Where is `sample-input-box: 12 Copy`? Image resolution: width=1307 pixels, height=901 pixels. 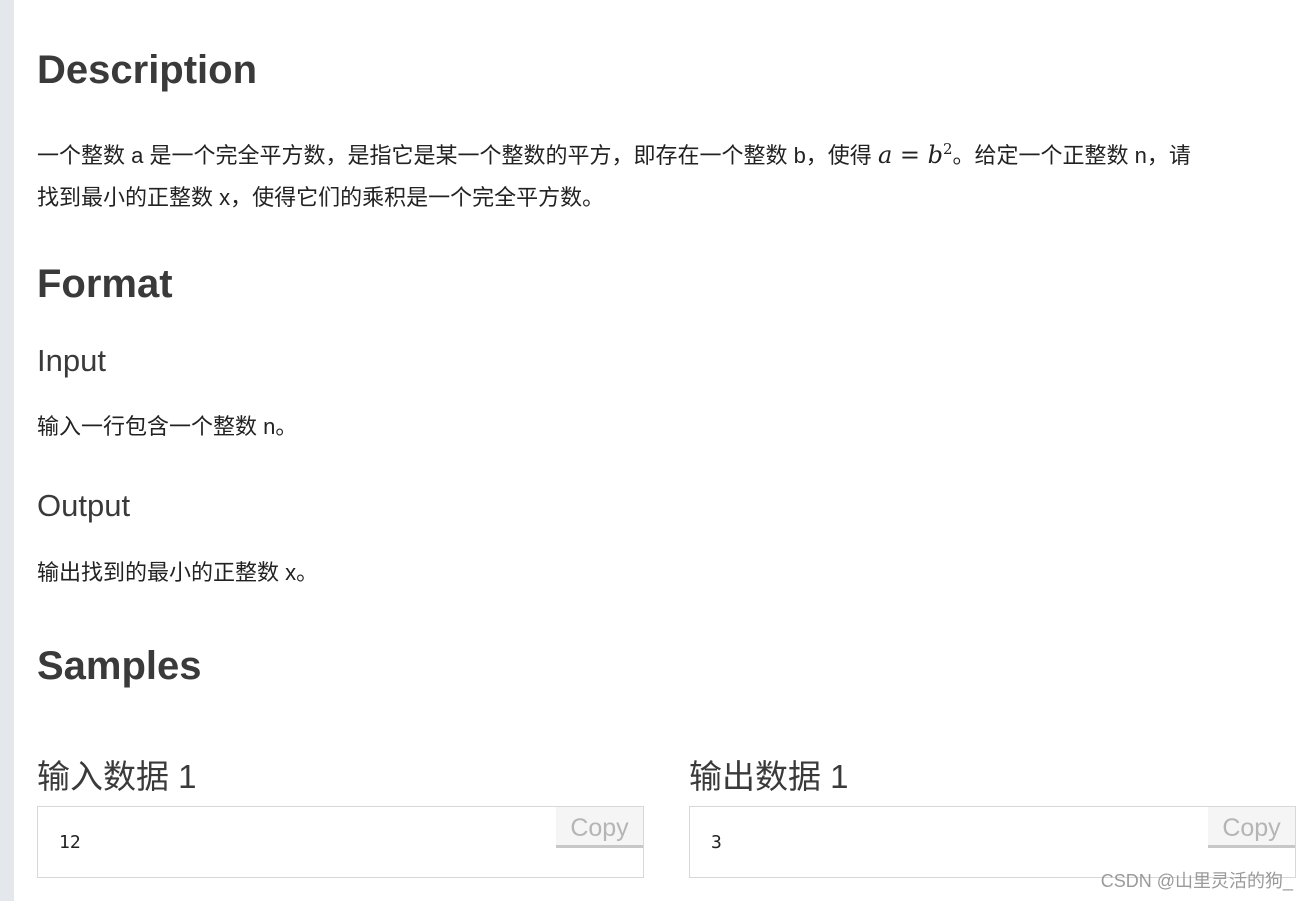
sample-input-box: 12 Copy is located at coordinates (340, 842).